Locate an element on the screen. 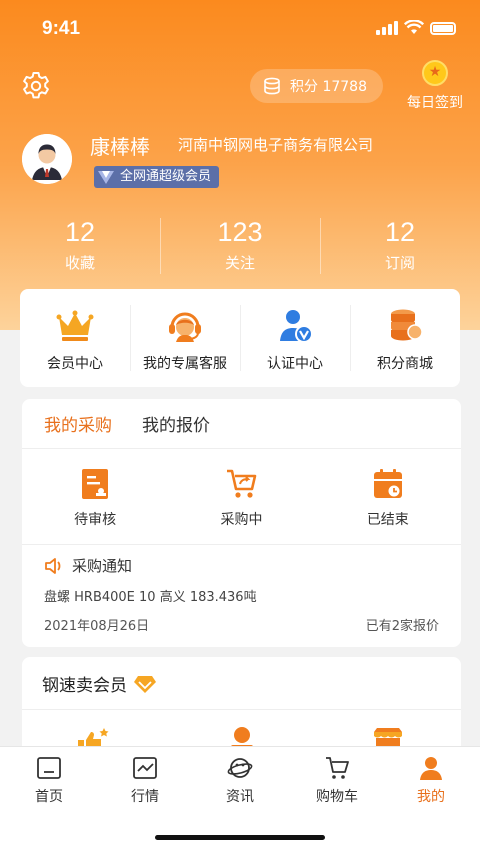  stat-subscriptions: 12 订阅 is located at coordinates (400, 245).